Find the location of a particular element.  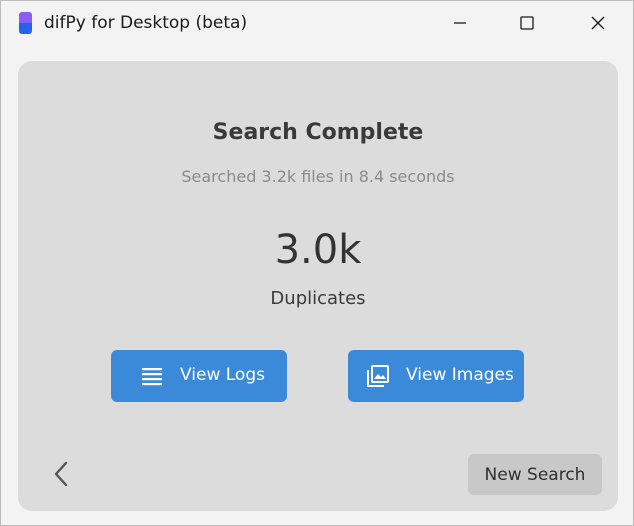

chevron-left-icon is located at coordinates (61, 474).